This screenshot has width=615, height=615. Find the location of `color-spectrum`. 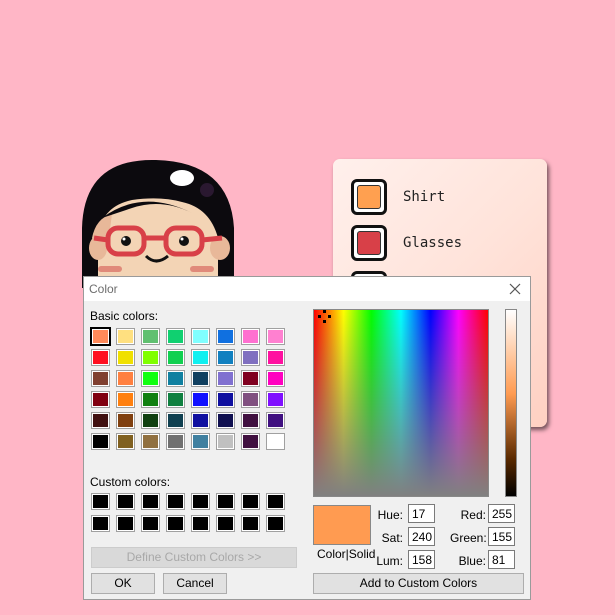

color-spectrum is located at coordinates (401, 403).